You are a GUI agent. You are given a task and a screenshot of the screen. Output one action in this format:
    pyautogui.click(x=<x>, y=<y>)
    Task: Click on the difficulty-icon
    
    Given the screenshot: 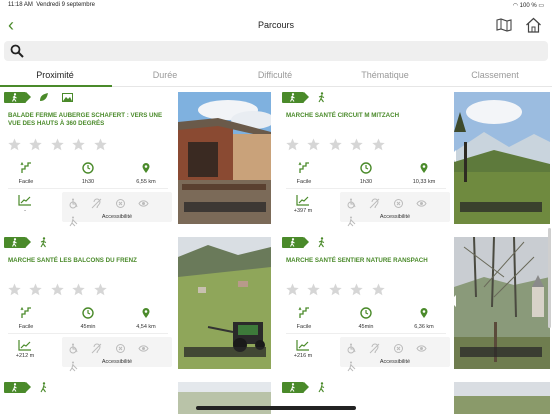 What is the action you would take?
    pyautogui.click(x=303, y=312)
    